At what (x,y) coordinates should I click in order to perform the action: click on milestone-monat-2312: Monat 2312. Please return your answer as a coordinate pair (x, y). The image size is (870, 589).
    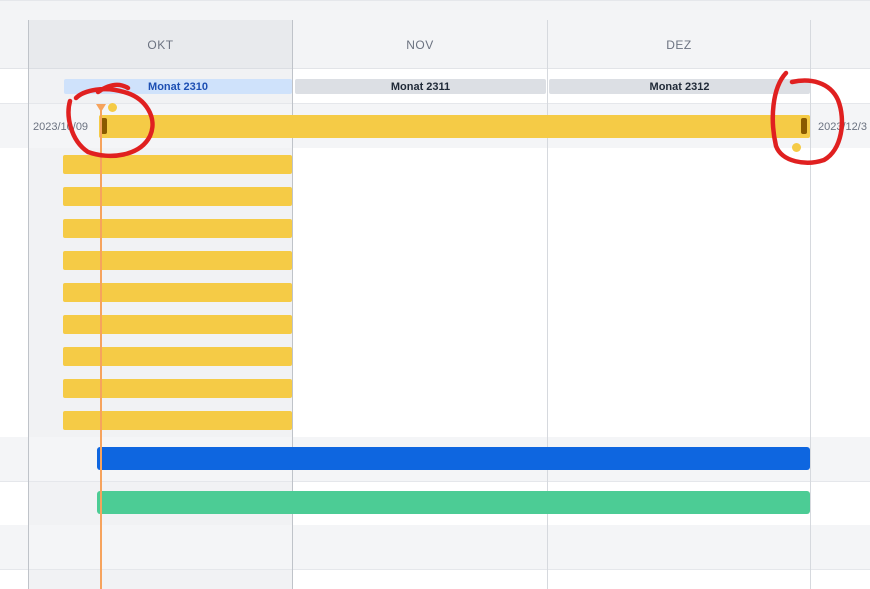
    Looking at the image, I should click on (679, 86).